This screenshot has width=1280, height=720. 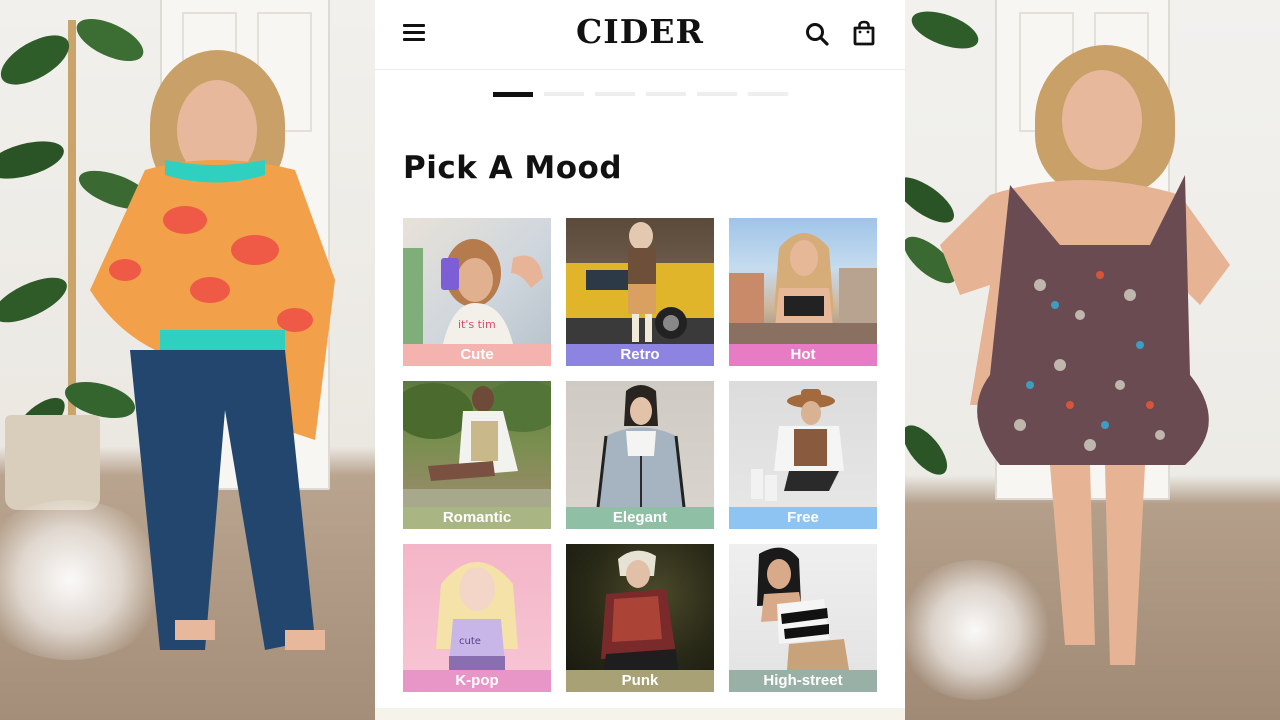 I want to click on mood-tile-free: Free, so click(x=803, y=455).